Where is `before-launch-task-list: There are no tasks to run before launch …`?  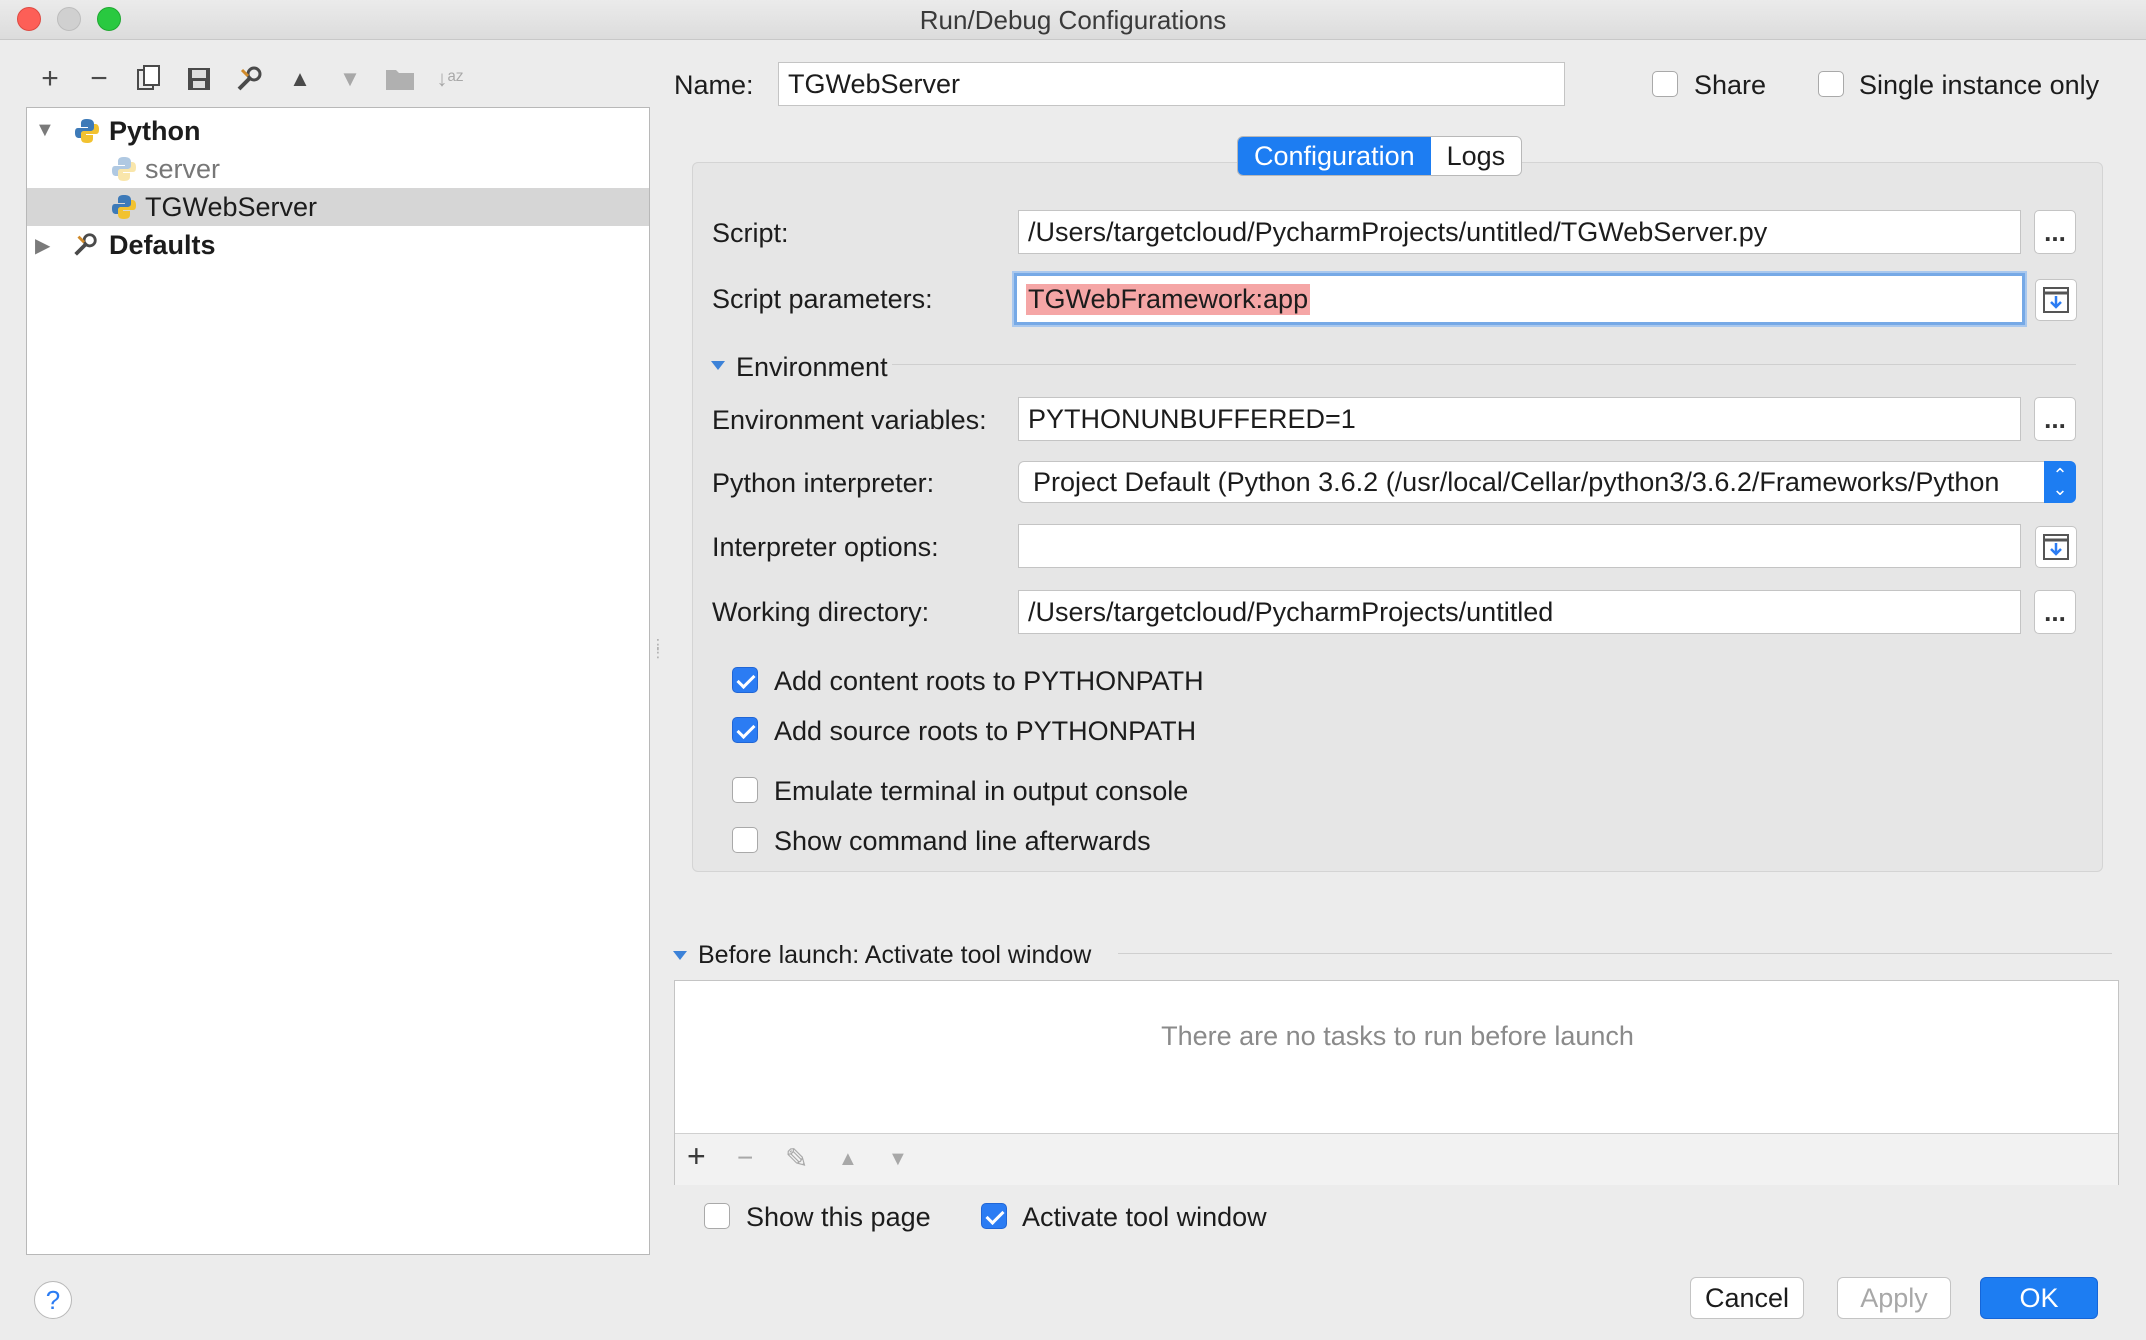 before-launch-task-list: There are no tasks to run before launch … is located at coordinates (1396, 1082).